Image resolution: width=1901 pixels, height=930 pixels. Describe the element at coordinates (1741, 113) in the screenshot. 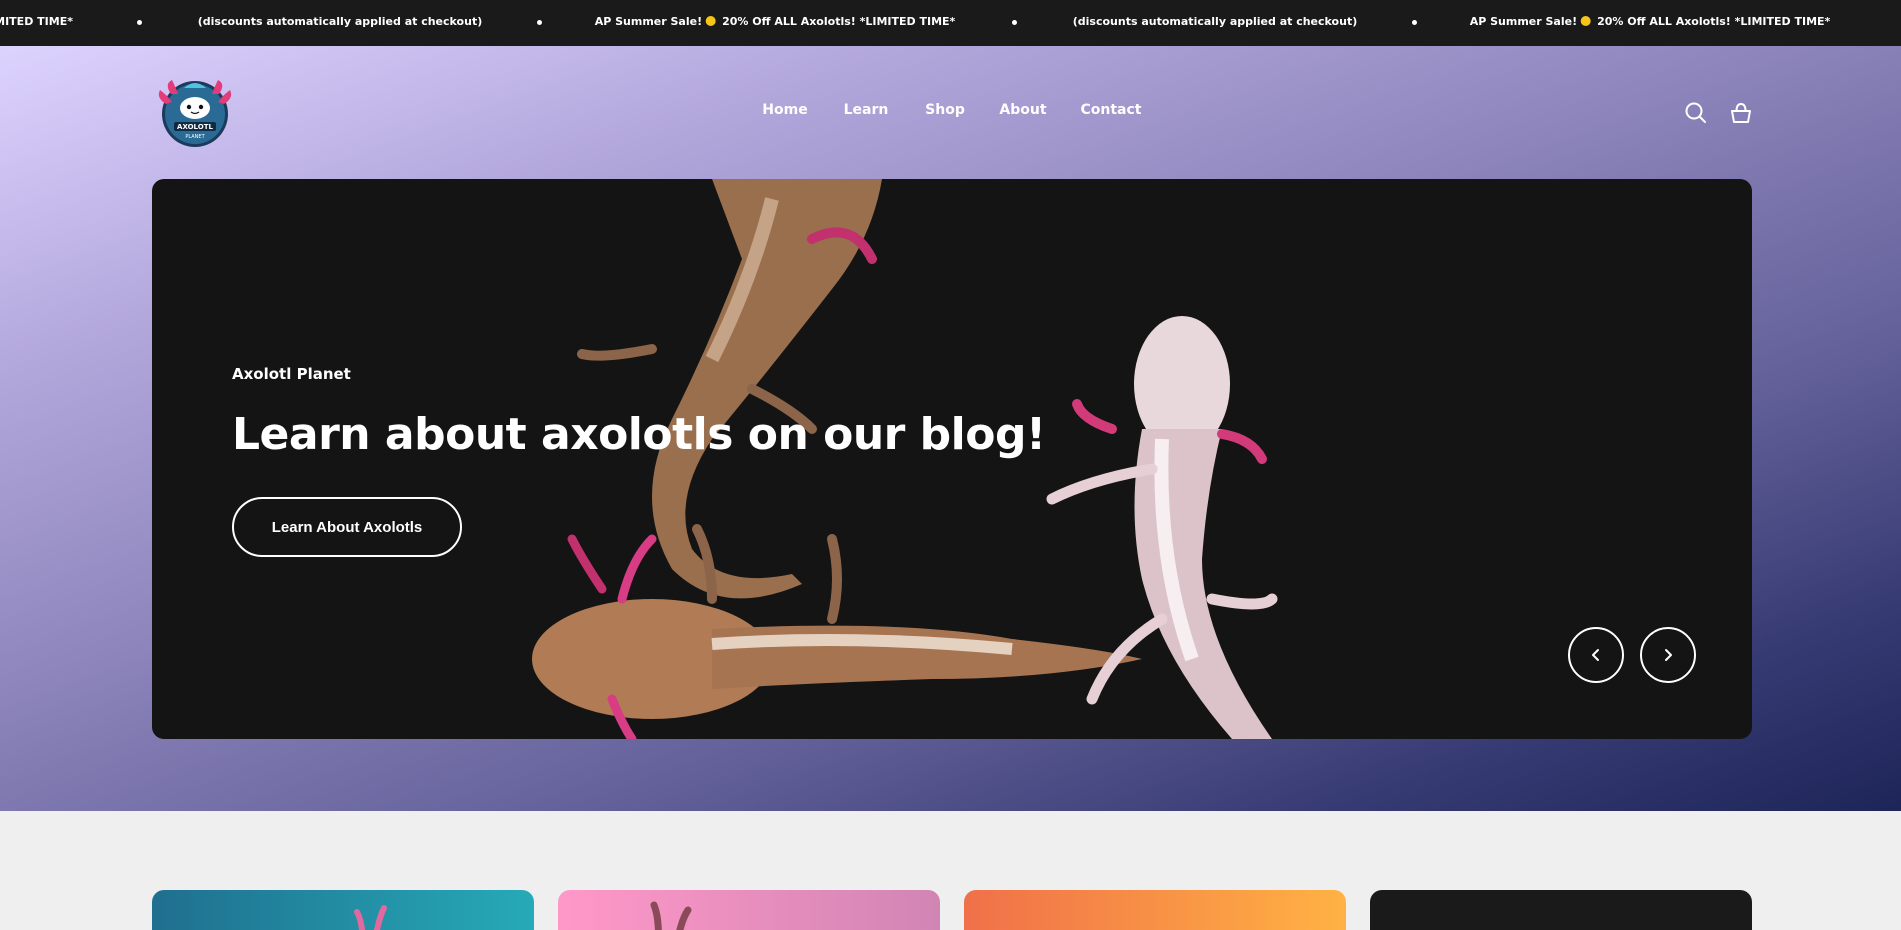

I see `cart-icon` at that location.